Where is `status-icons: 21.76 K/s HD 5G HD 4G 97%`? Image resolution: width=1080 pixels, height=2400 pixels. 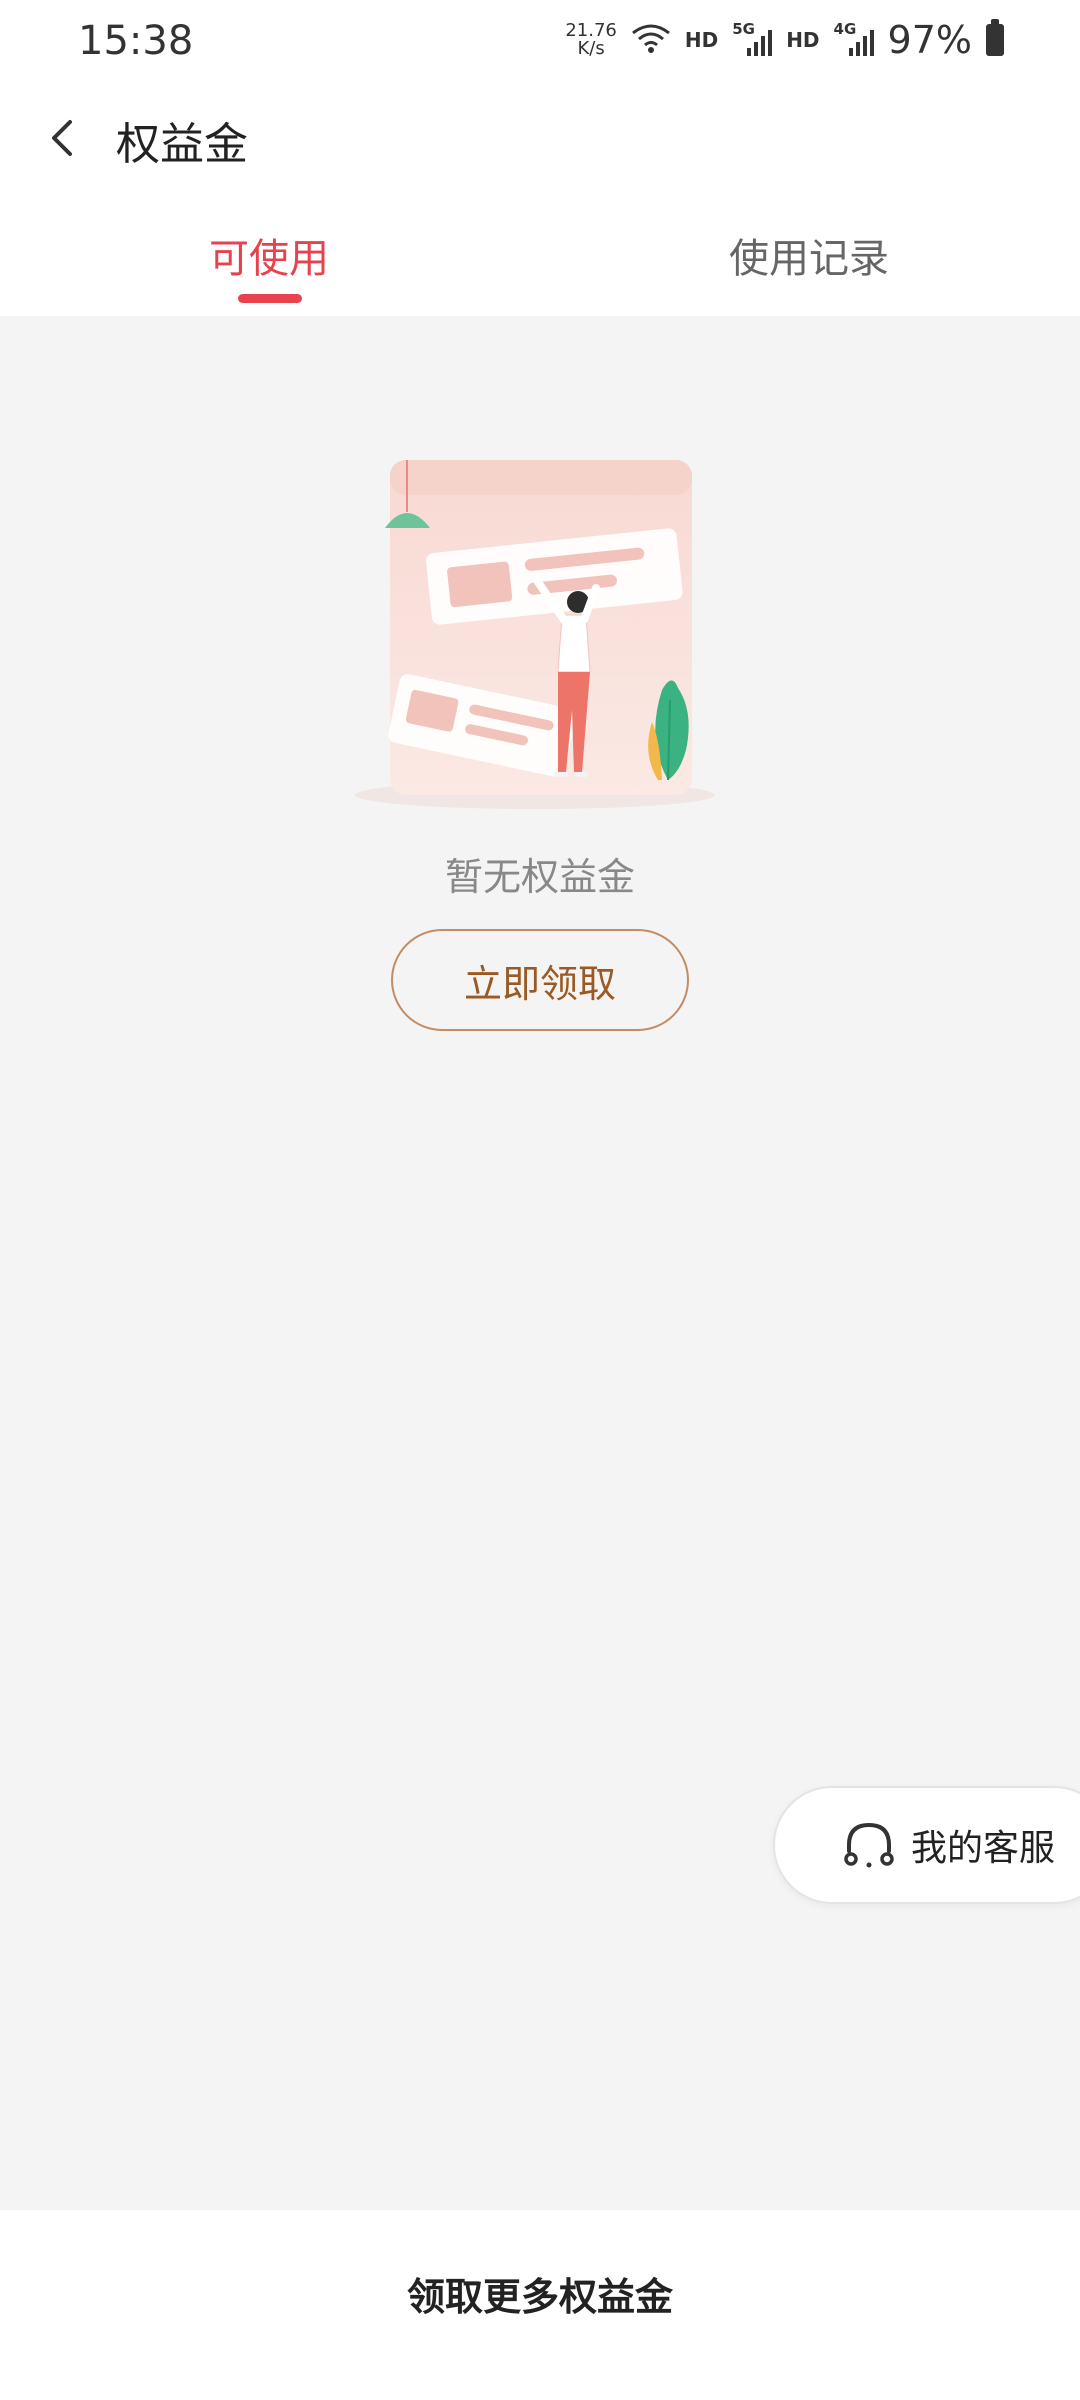 status-icons: 21.76 K/s HD 5G HD 4G 97% is located at coordinates (784, 40).